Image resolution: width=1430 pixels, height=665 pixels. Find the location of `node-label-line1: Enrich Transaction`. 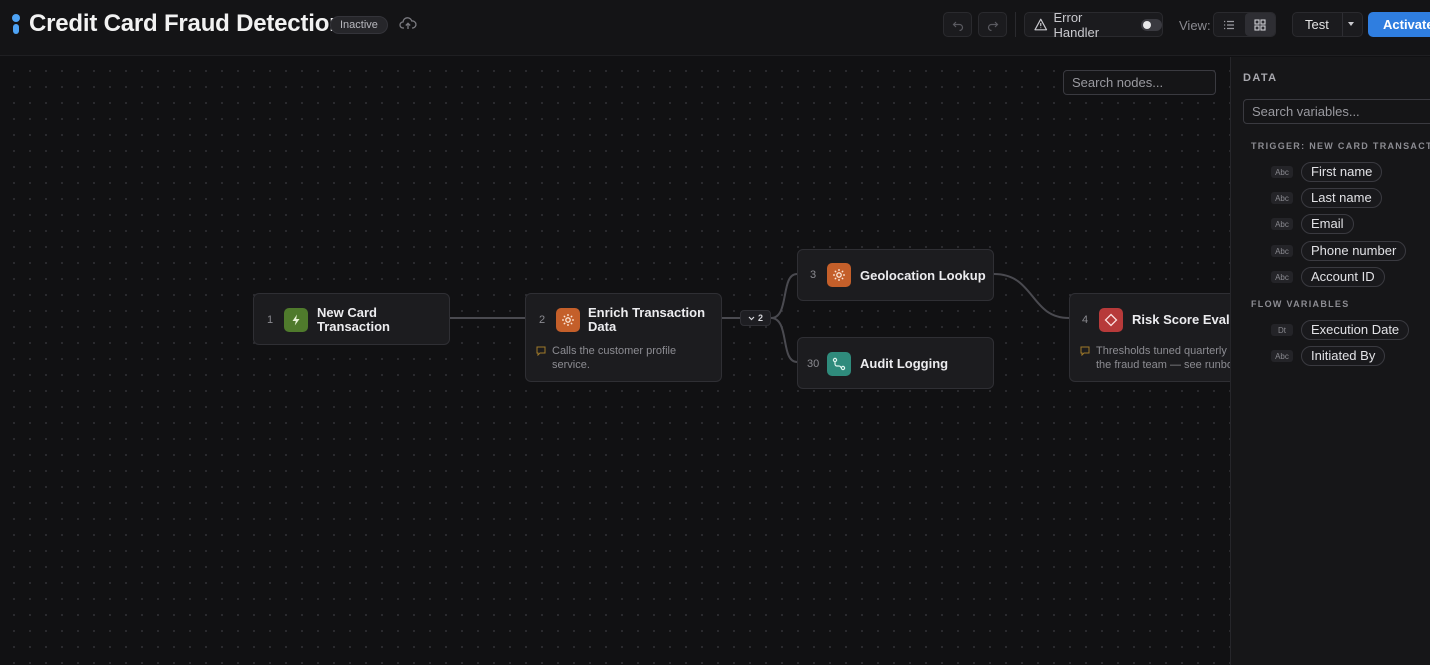

node-label-line1: Enrich Transaction is located at coordinates (647, 312).